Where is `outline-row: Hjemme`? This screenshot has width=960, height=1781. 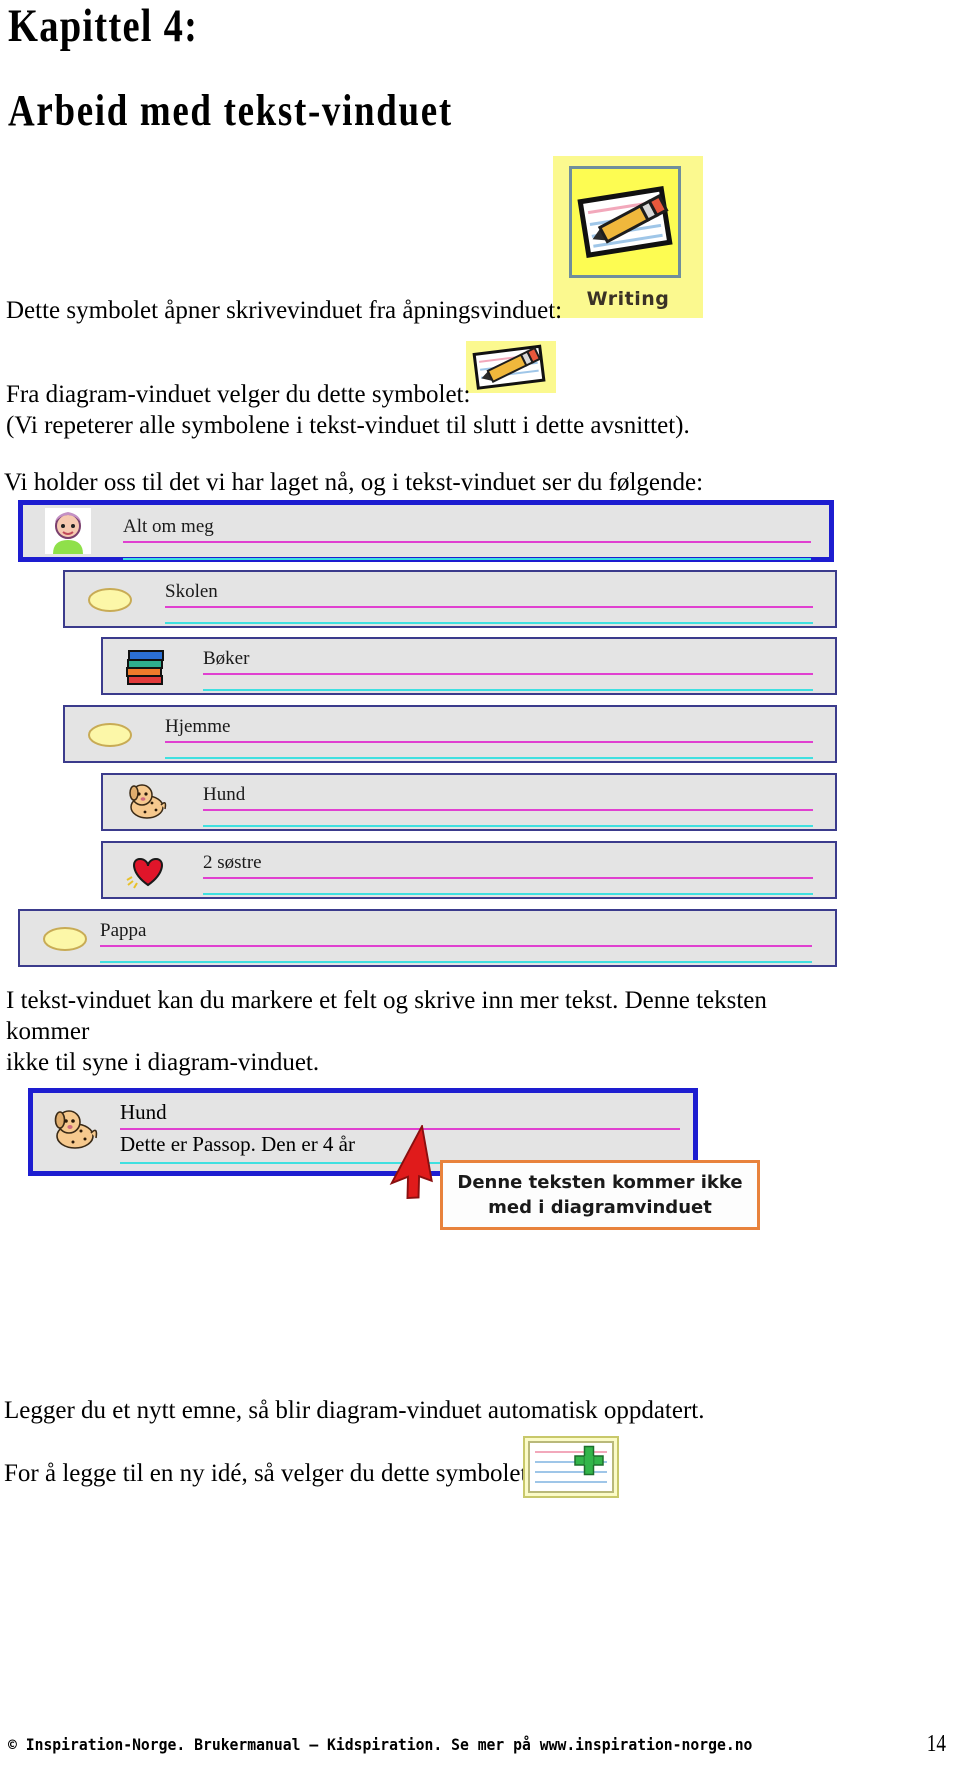
outline-row: Hjemme is located at coordinates (450, 734).